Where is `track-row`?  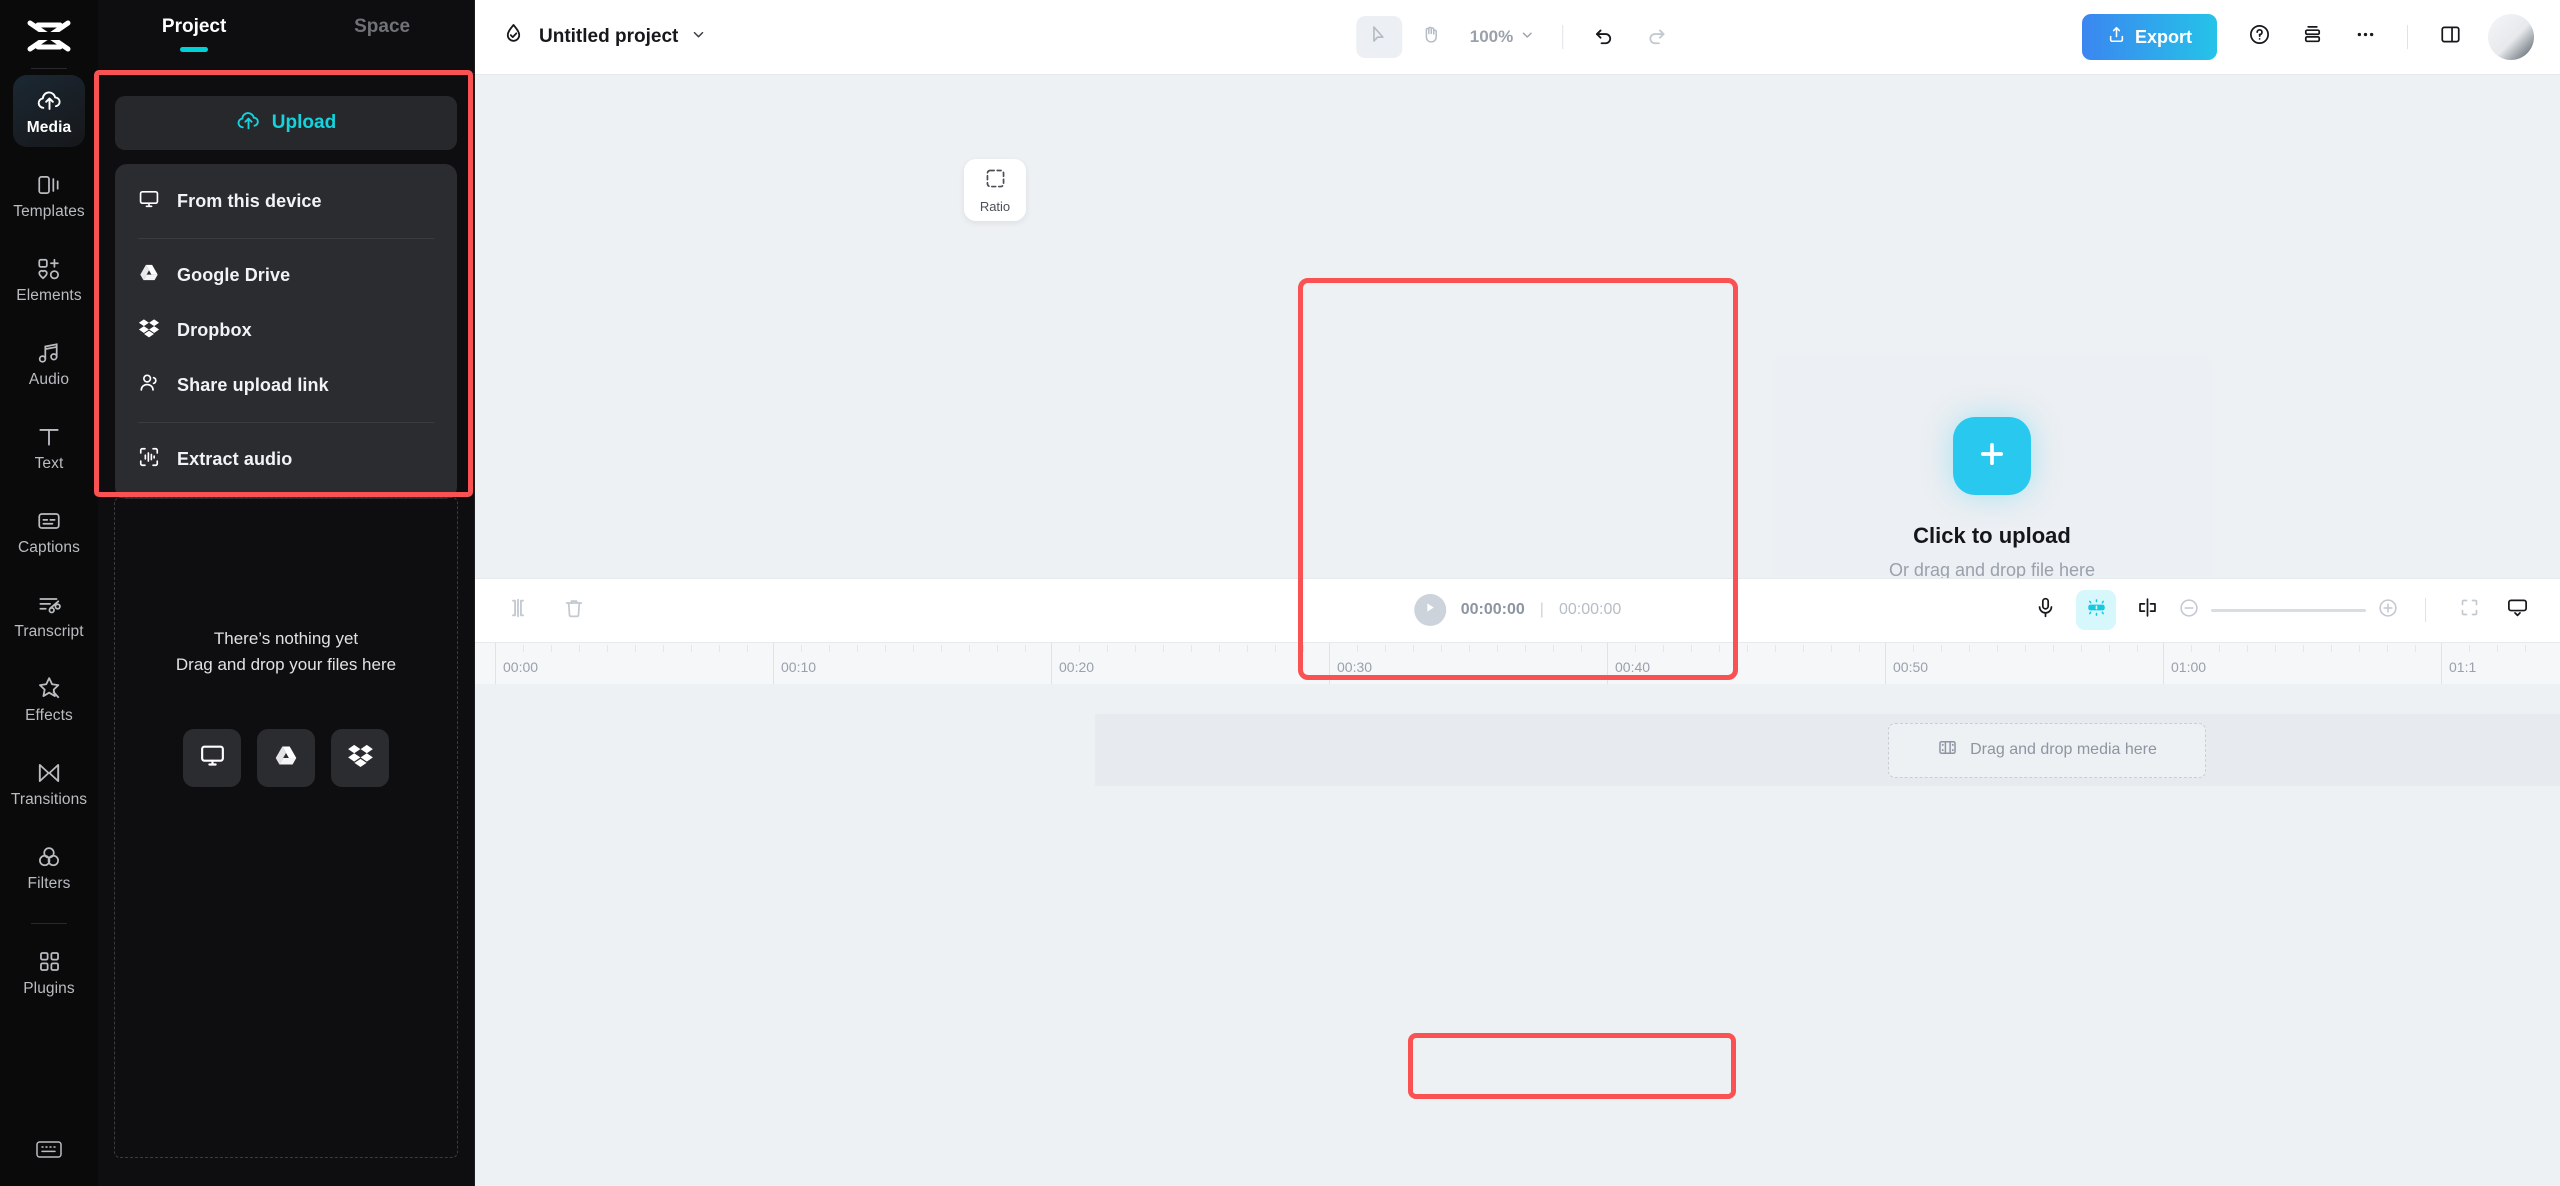 track-row is located at coordinates (1827, 749).